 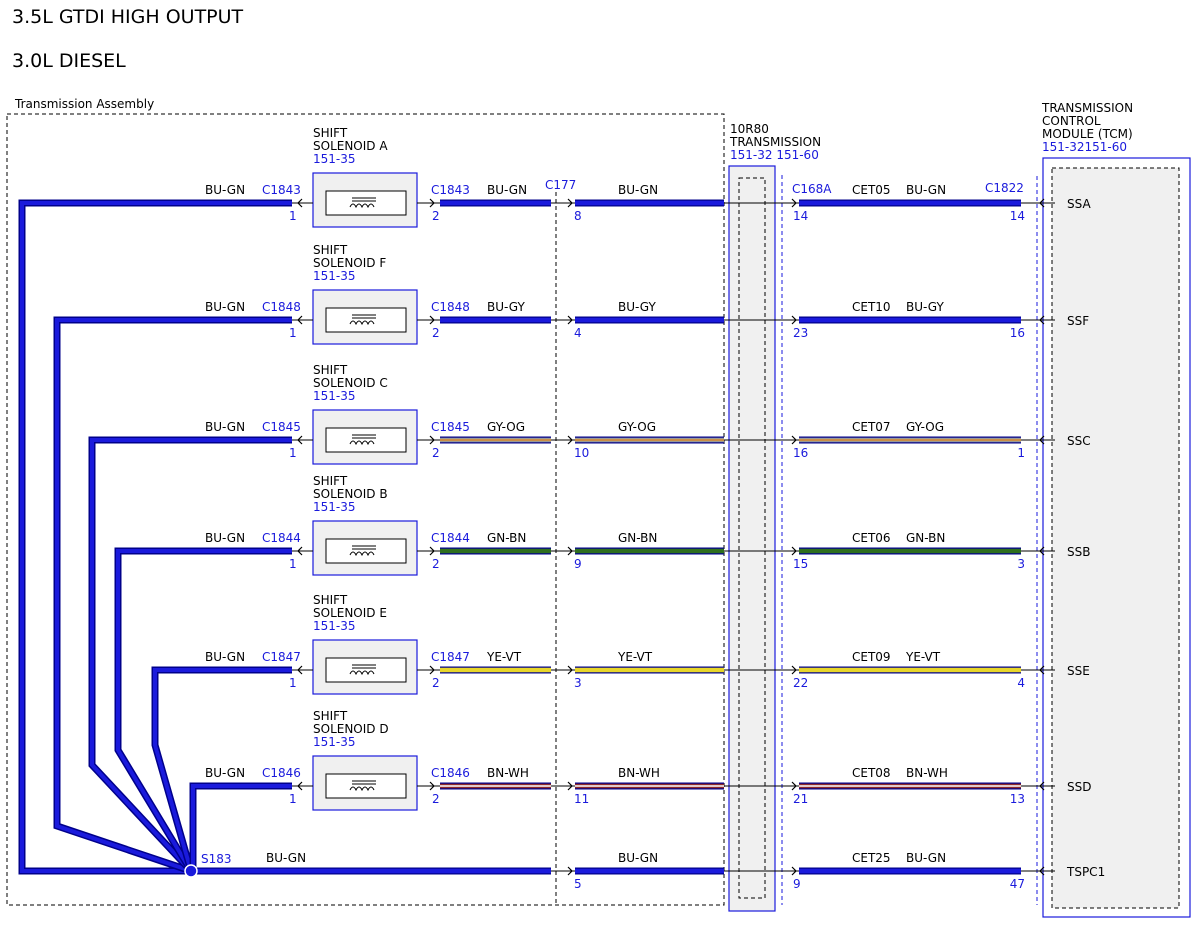 I want to click on solenoid-connector-left: C1846, so click(x=281, y=773).